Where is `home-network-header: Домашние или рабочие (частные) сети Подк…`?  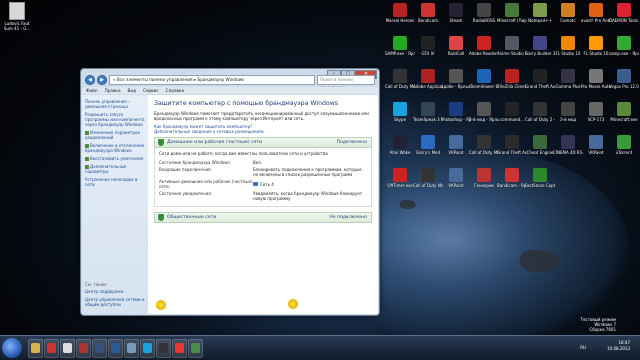
home-network-header: Домашние или рабочие (частные) сети Подк… is located at coordinates (263, 142).